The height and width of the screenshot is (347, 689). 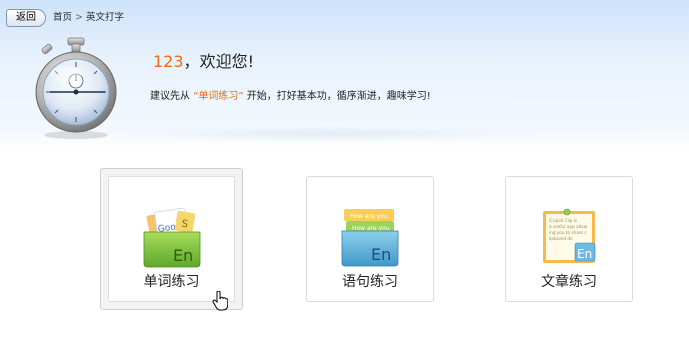 What do you see at coordinates (344, 17) in the screenshot?
I see `top-bar: 返回 首页 > 英文打字` at bounding box center [344, 17].